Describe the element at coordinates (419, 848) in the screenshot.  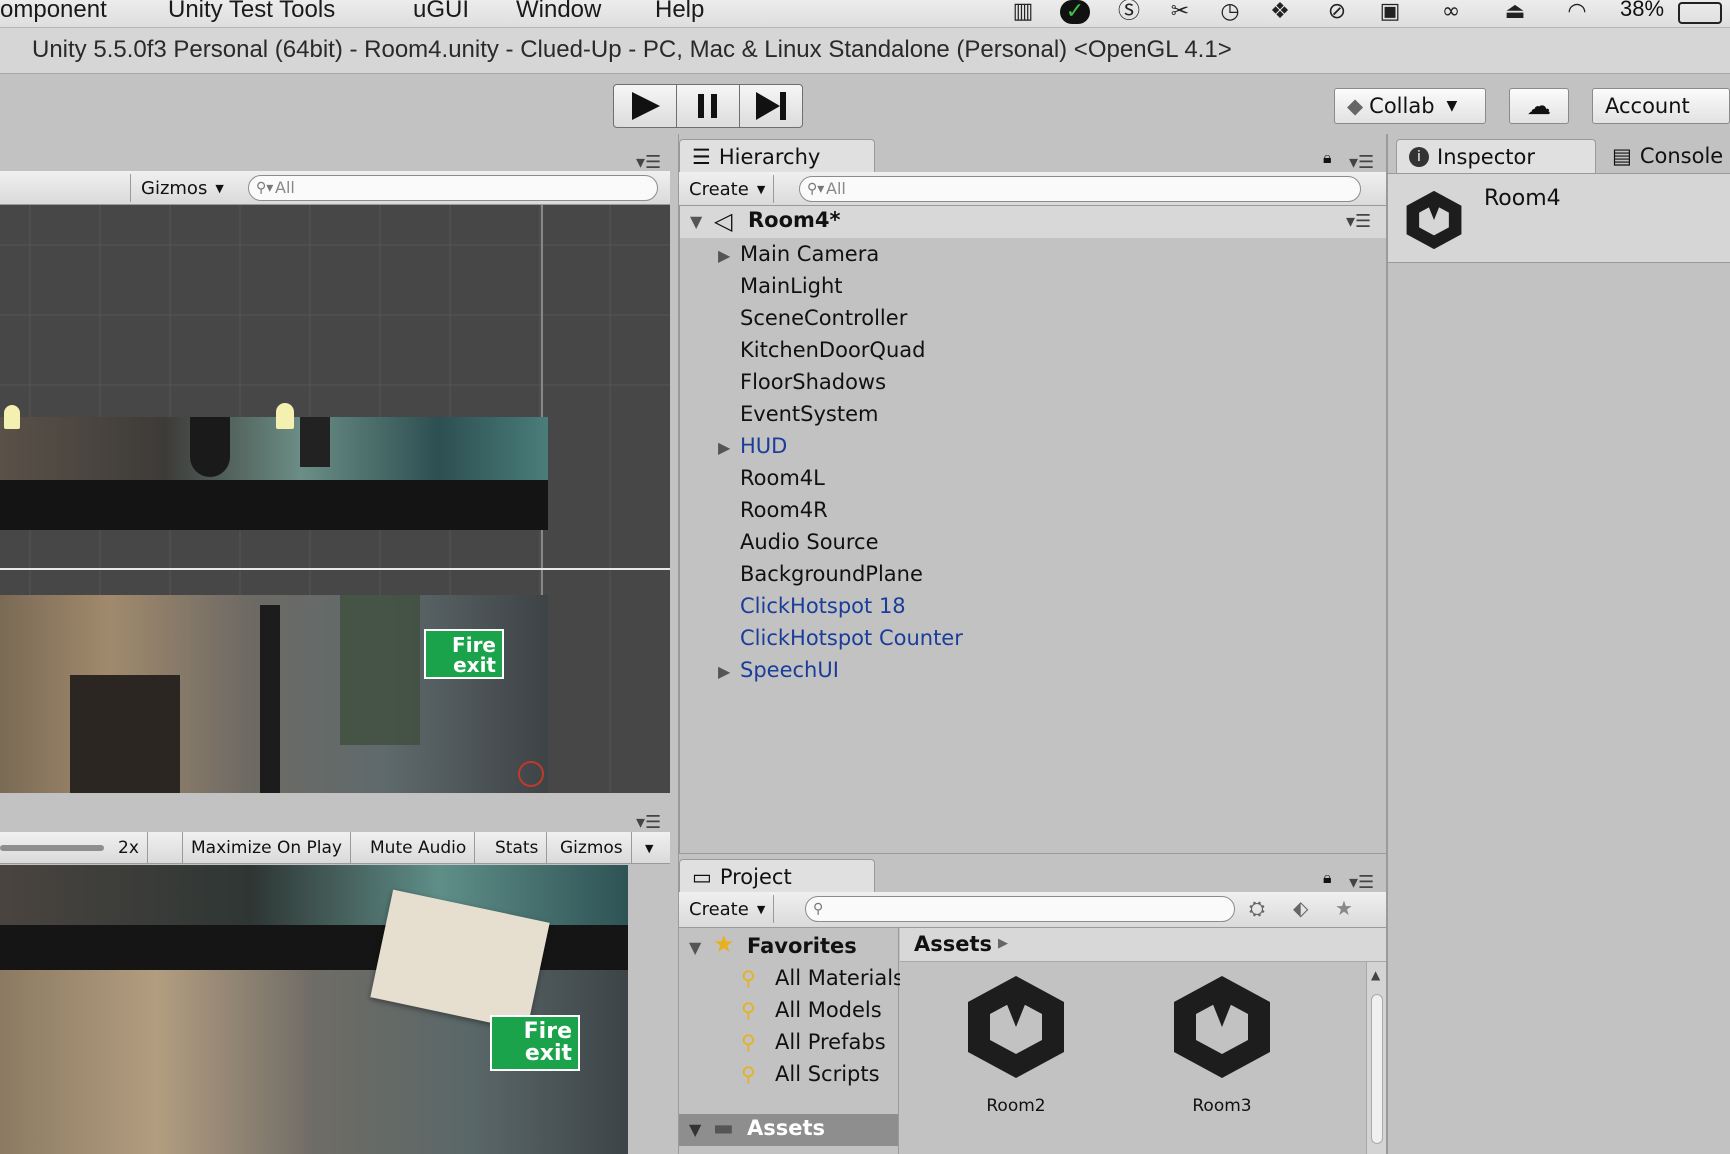
I see `mute-audio-button: Mute Audio` at that location.